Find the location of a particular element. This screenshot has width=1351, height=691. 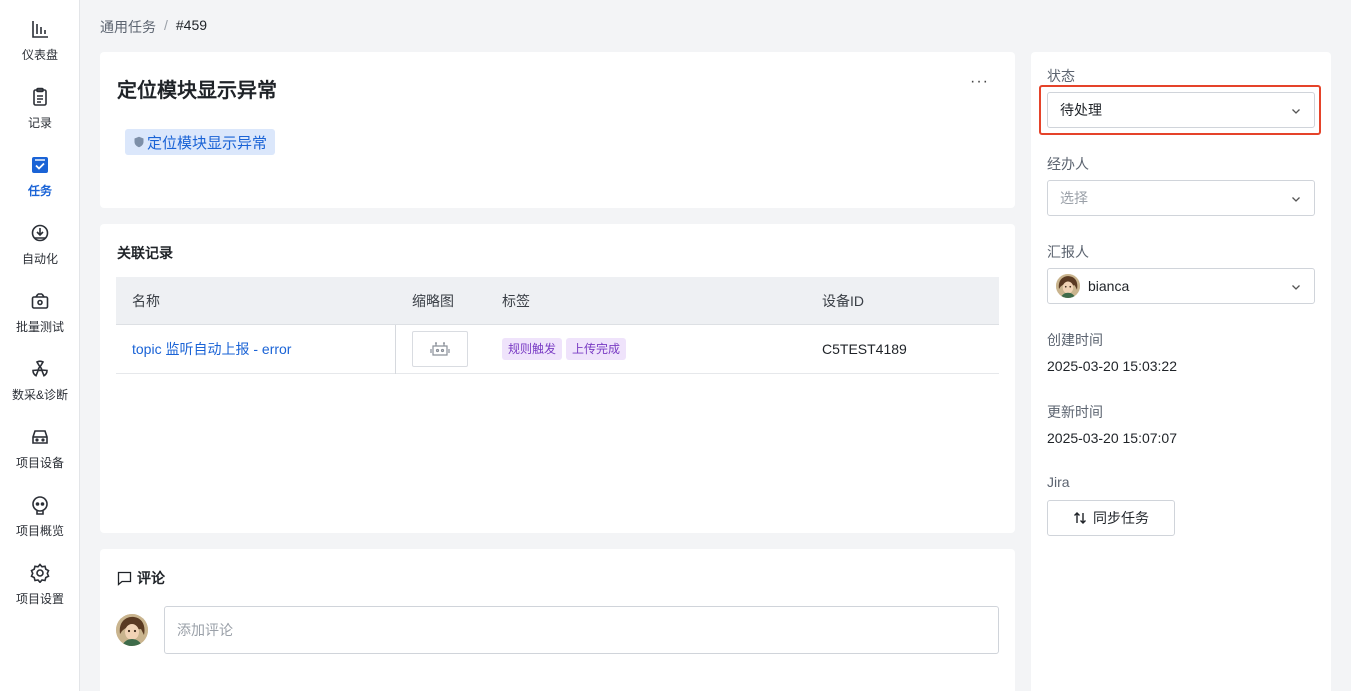

assignee-placeholder: 选择 is located at coordinates (1074, 198).